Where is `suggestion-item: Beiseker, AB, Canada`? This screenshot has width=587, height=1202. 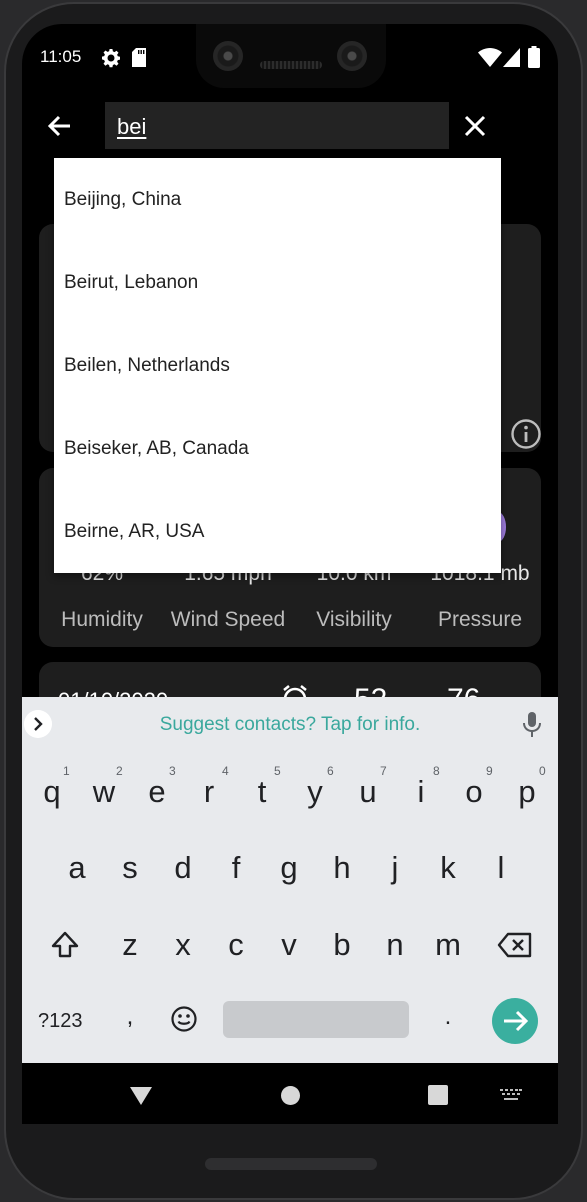
suggestion-item: Beiseker, AB, Canada is located at coordinates (156, 449).